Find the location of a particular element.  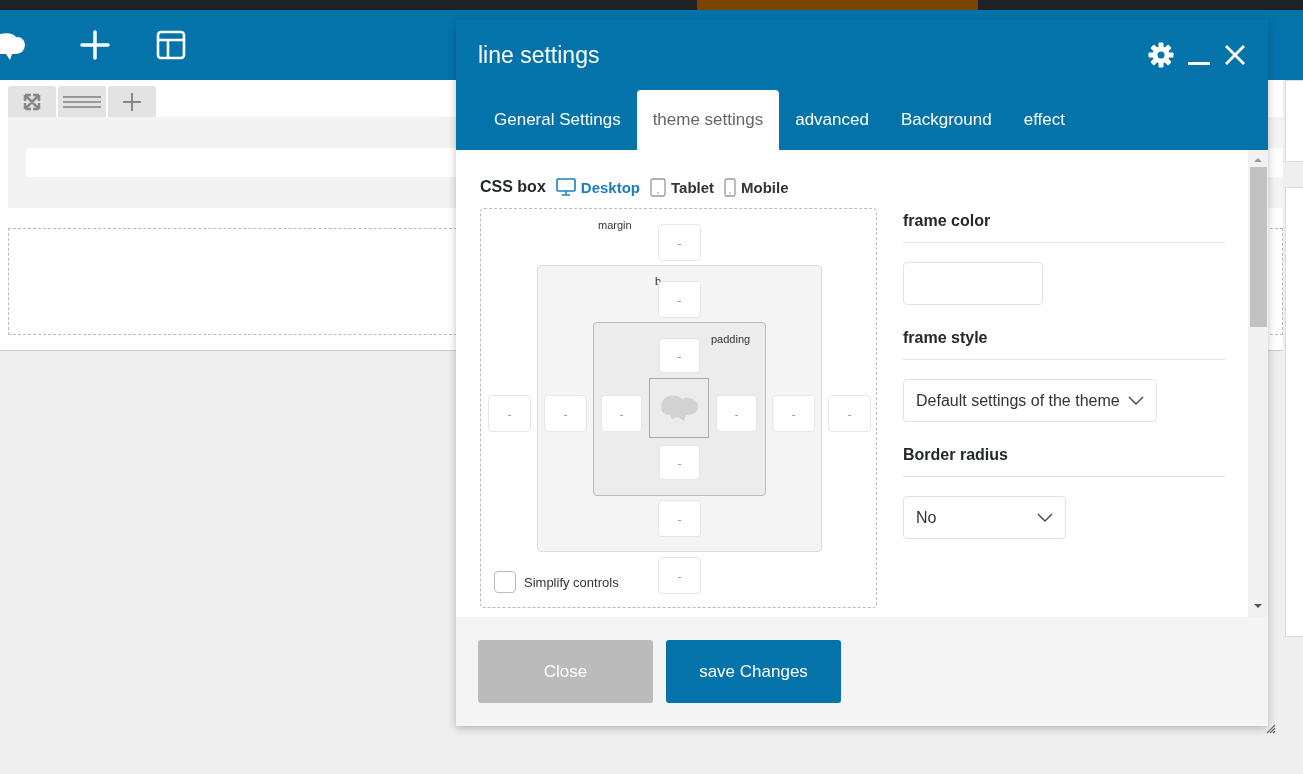

device-tab: Mobile is located at coordinates (756, 187).